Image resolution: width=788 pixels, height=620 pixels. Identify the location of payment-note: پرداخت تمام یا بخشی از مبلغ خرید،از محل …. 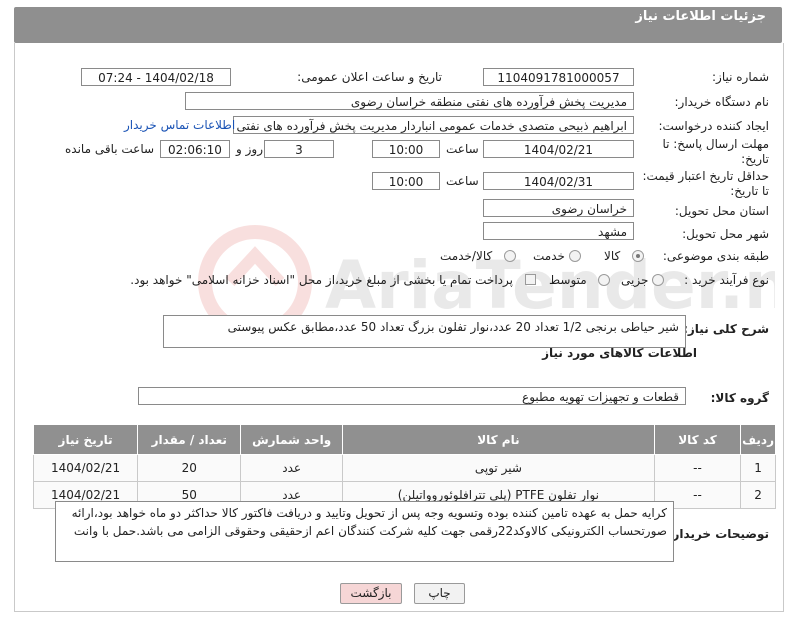
(321, 280).